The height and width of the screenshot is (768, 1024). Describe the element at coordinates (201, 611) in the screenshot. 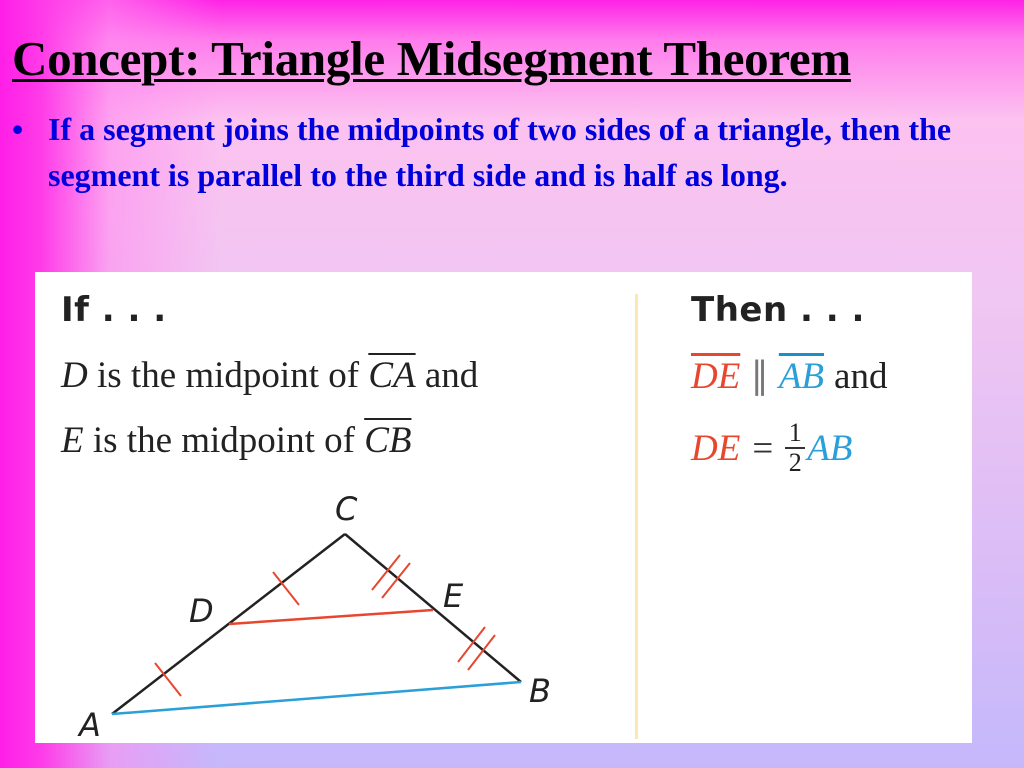

I see `vertex-label-d: D` at that location.